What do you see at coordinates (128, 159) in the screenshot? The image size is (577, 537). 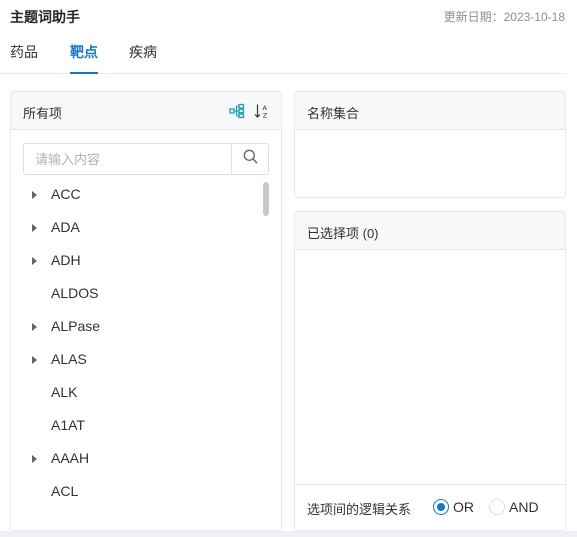 I see `search-input` at bounding box center [128, 159].